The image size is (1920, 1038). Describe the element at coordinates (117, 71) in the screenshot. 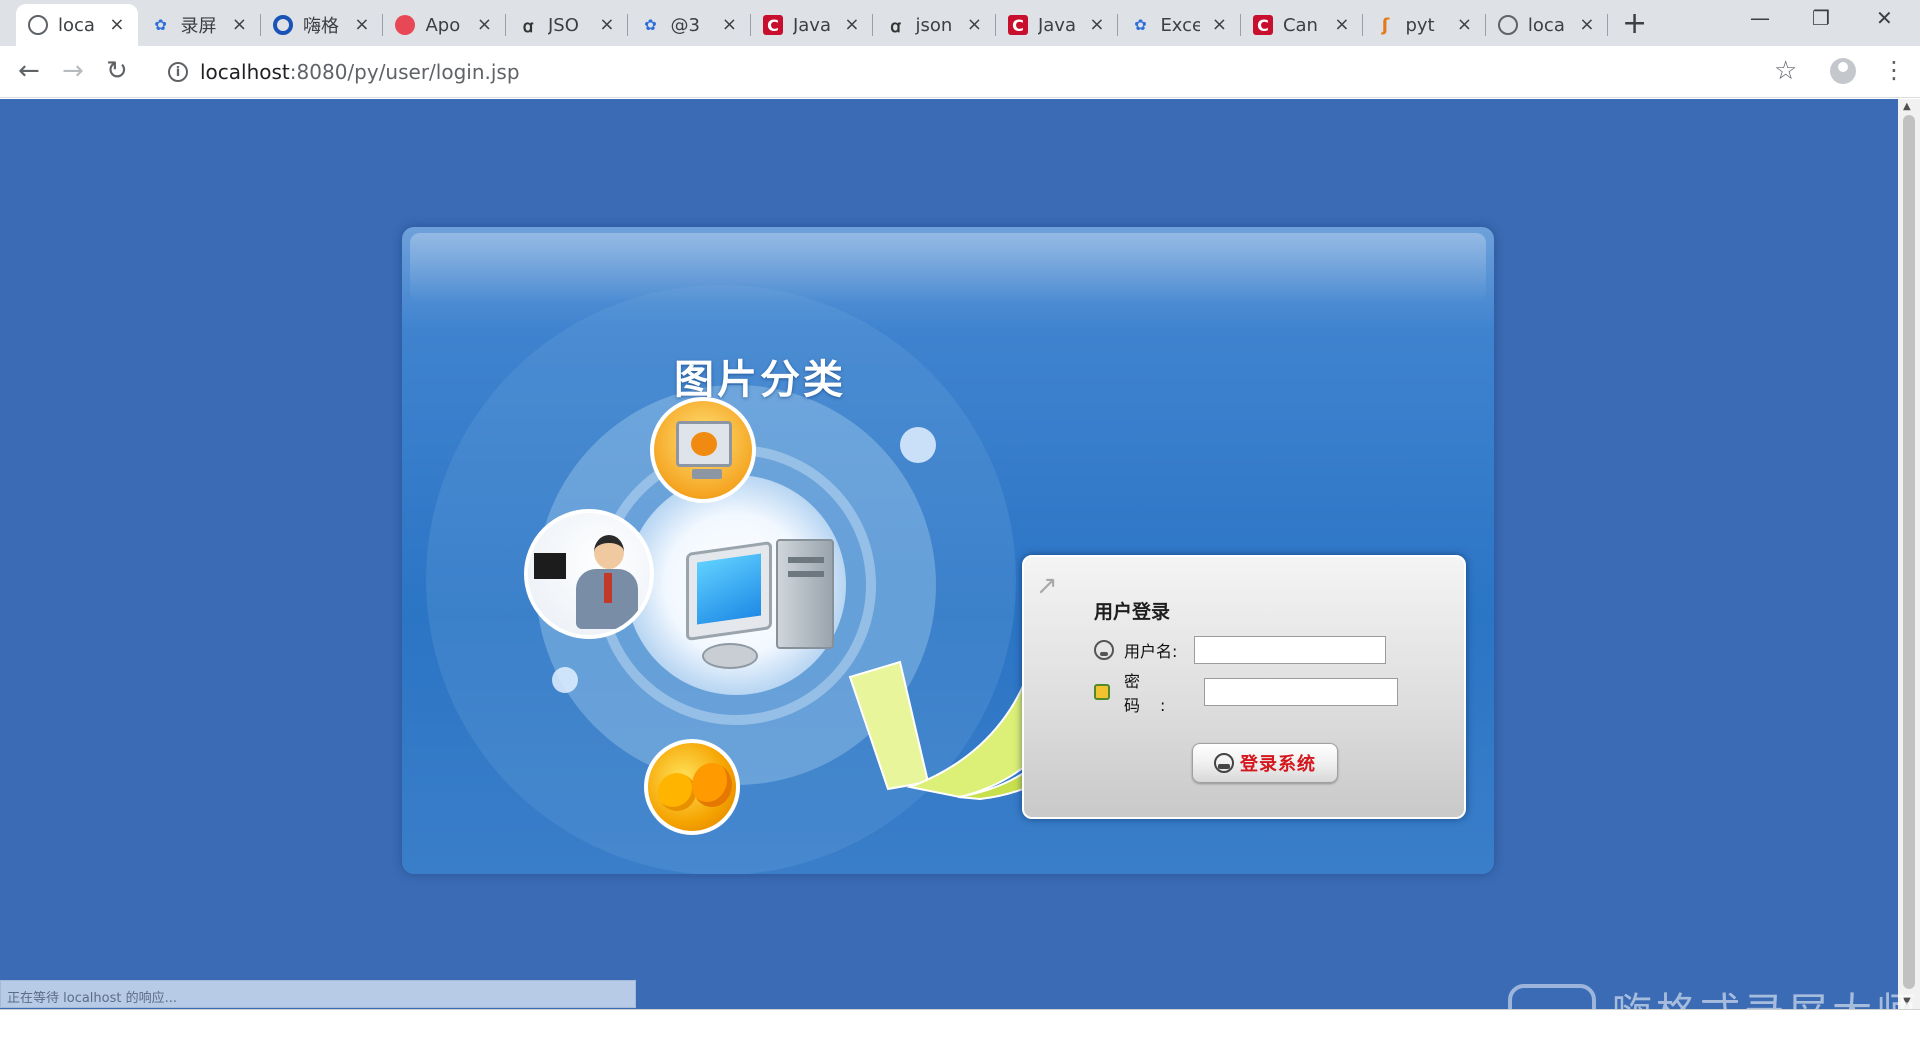

I see `reload-button: ↻` at that location.